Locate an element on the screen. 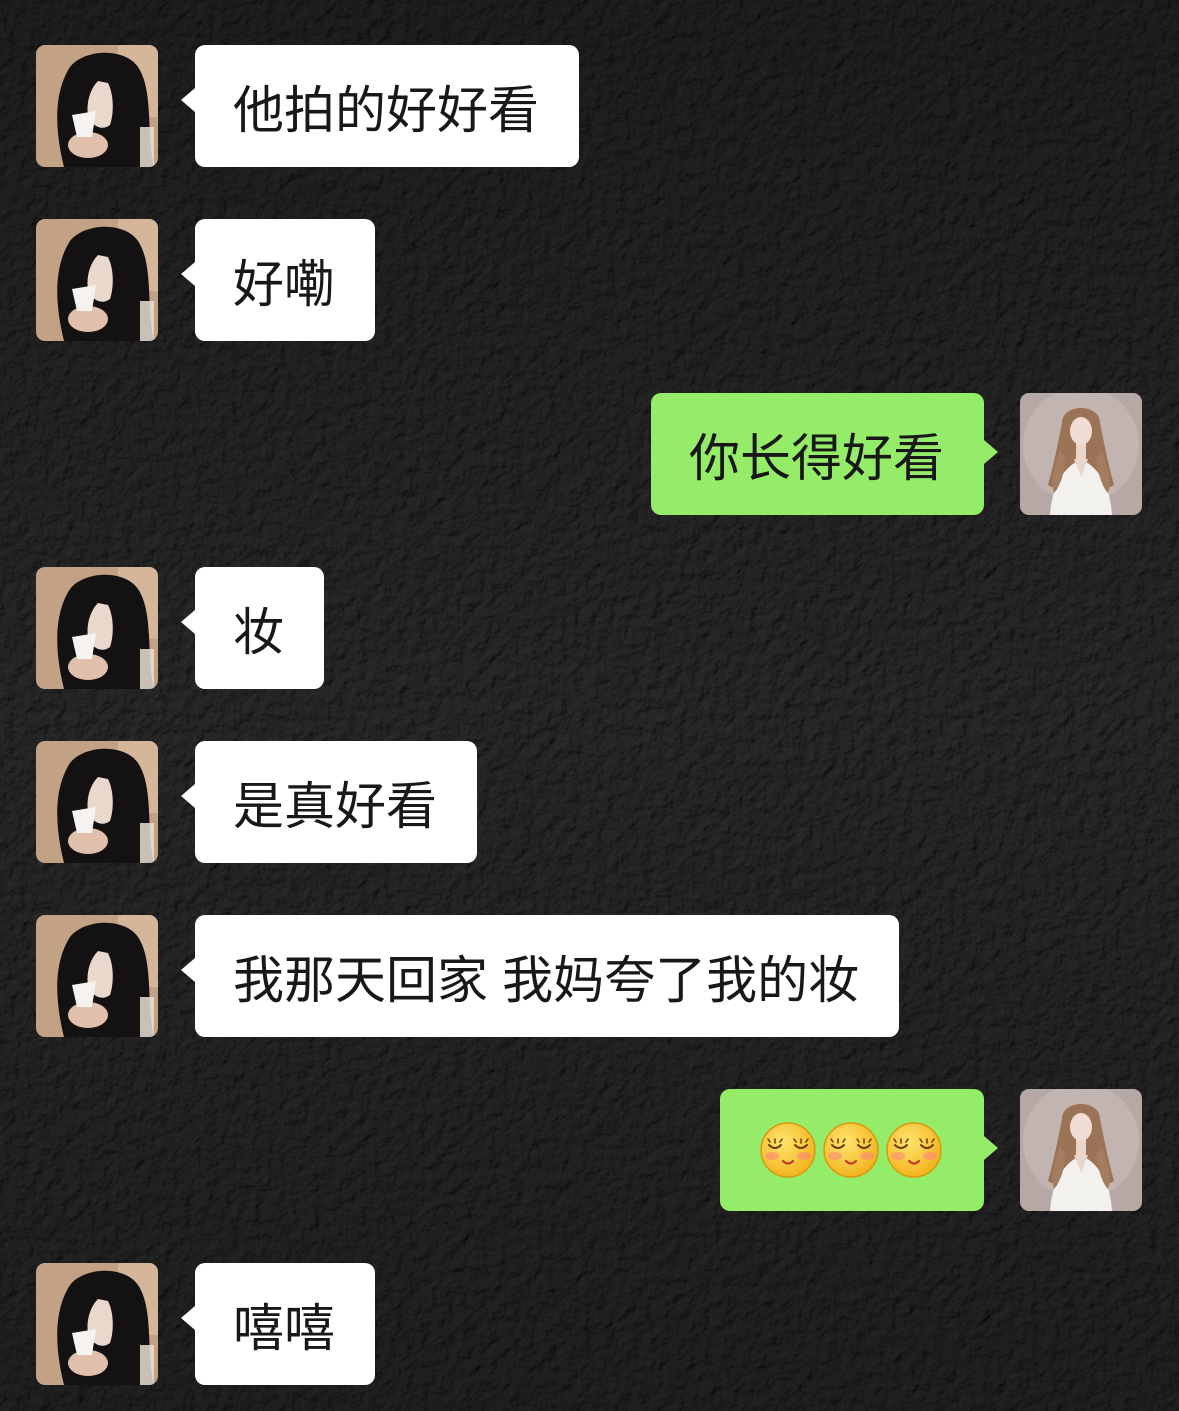 This screenshot has width=1179, height=1411. emoji-group is located at coordinates (851, 1150).